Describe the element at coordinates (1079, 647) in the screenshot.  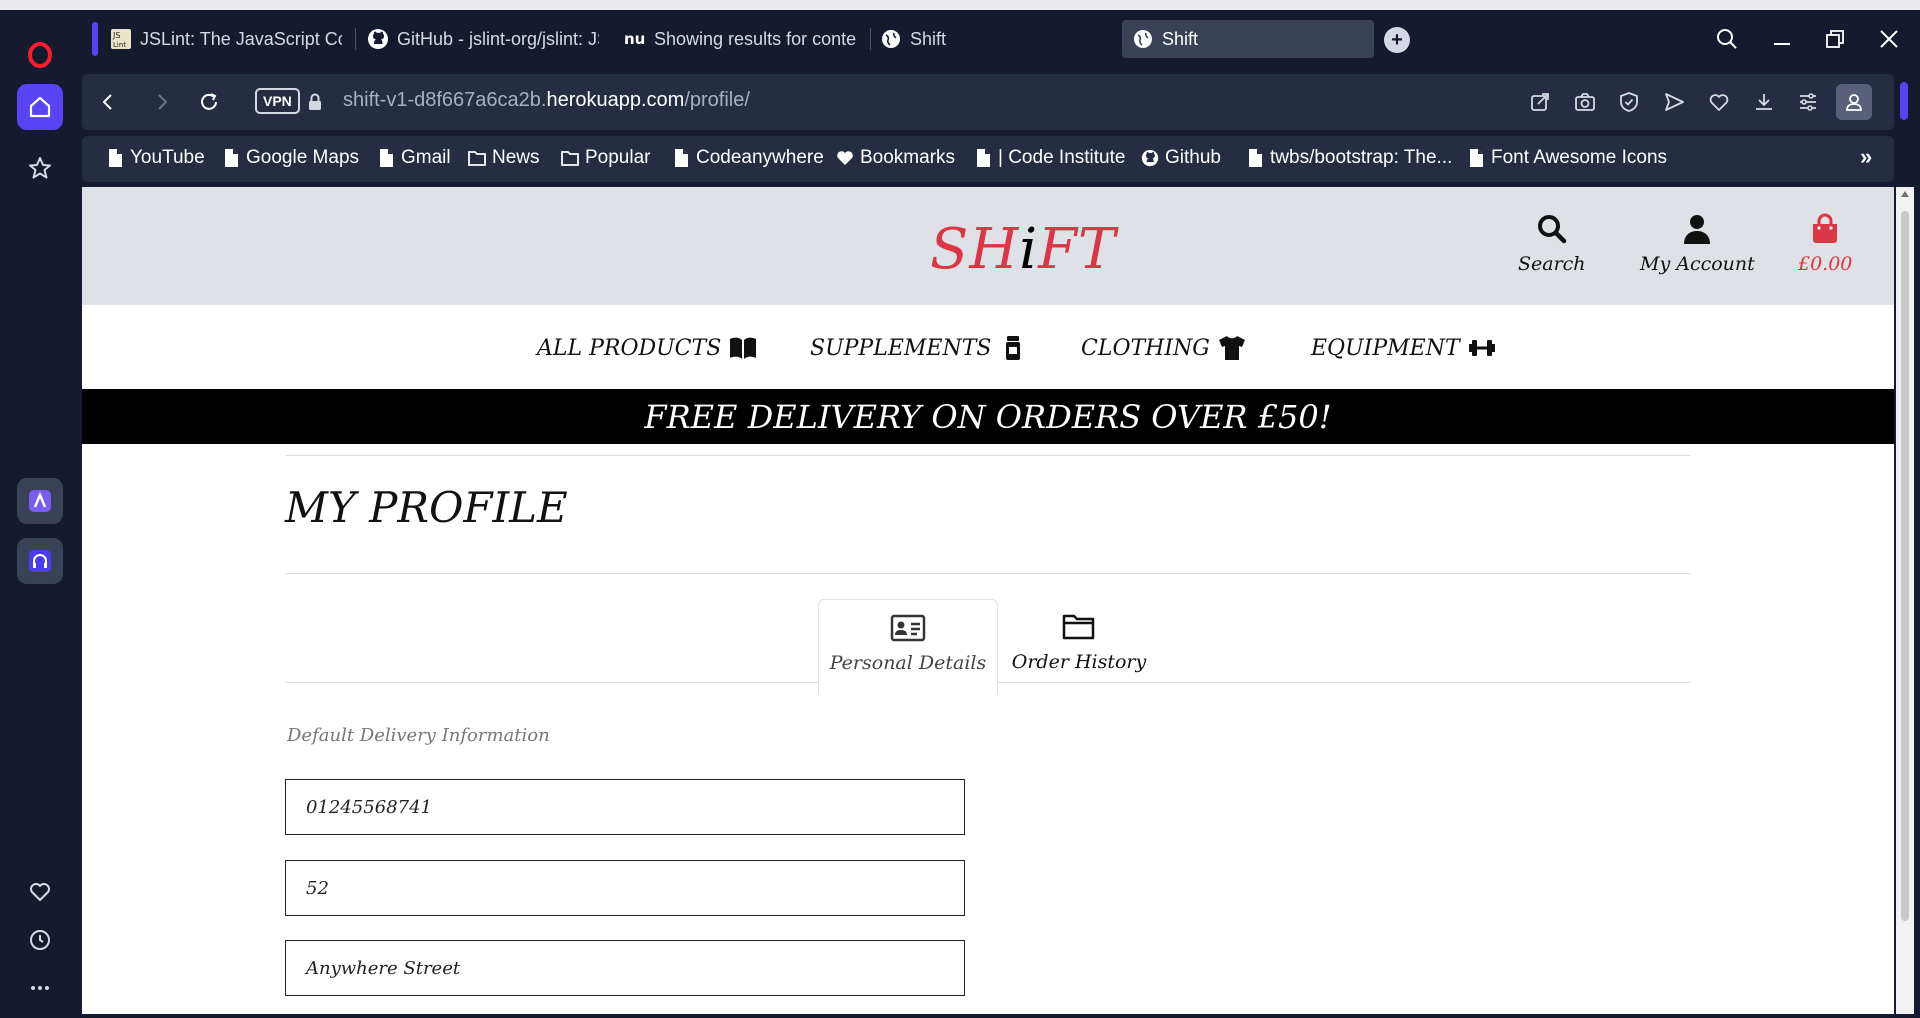
I see `tab-order-history: Order History` at that location.